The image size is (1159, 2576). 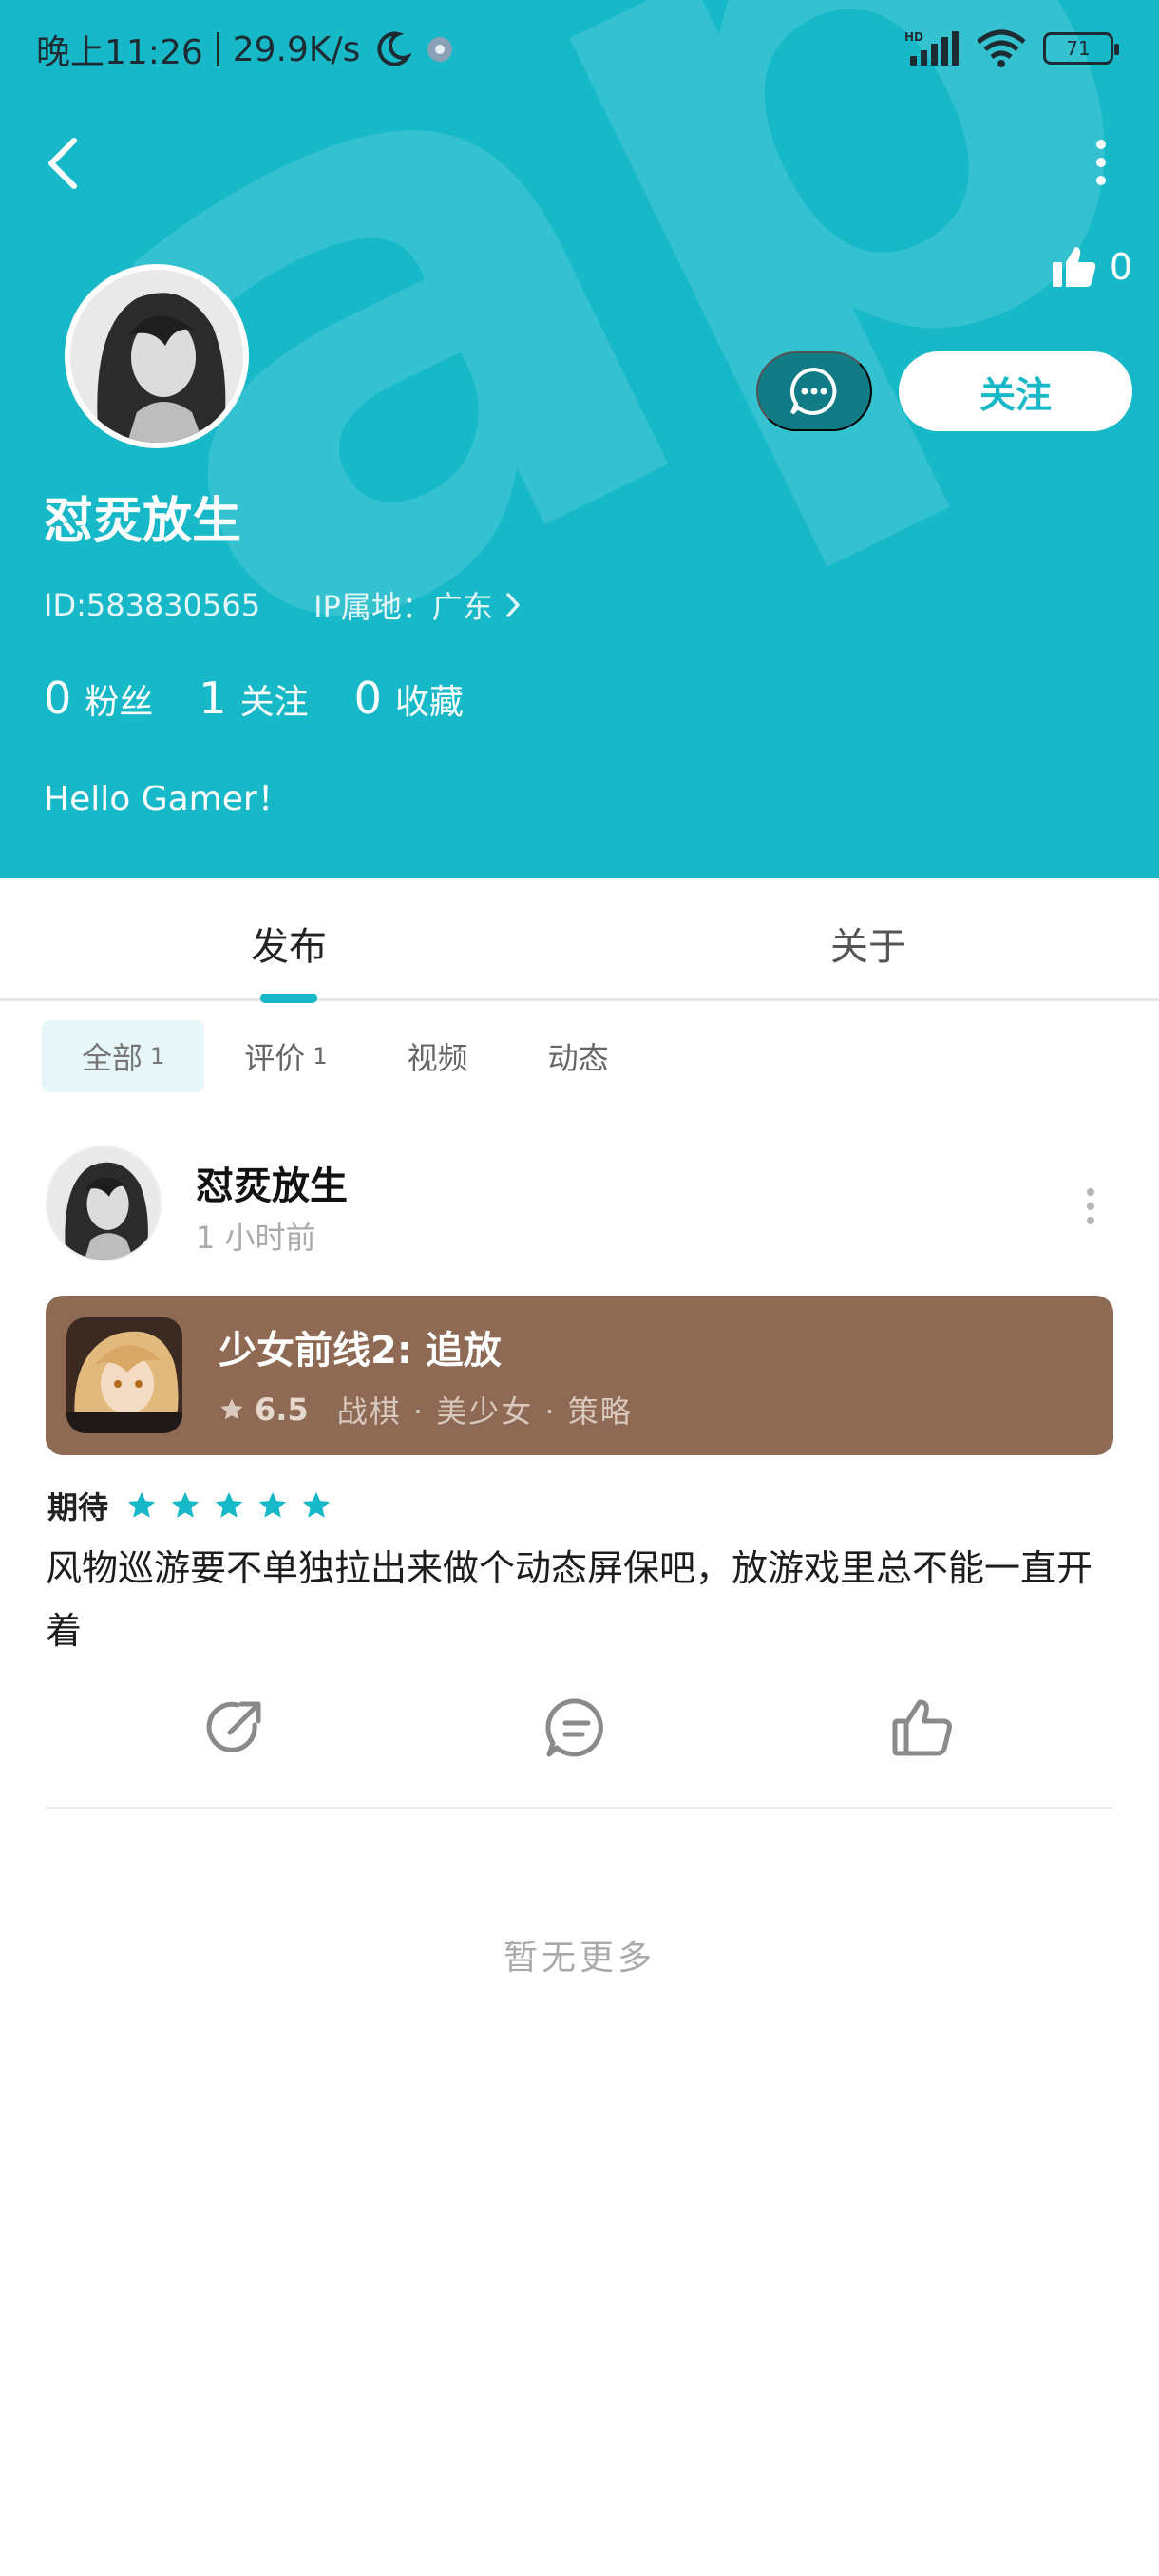 I want to click on battery-icon: 71, so click(x=1081, y=48).